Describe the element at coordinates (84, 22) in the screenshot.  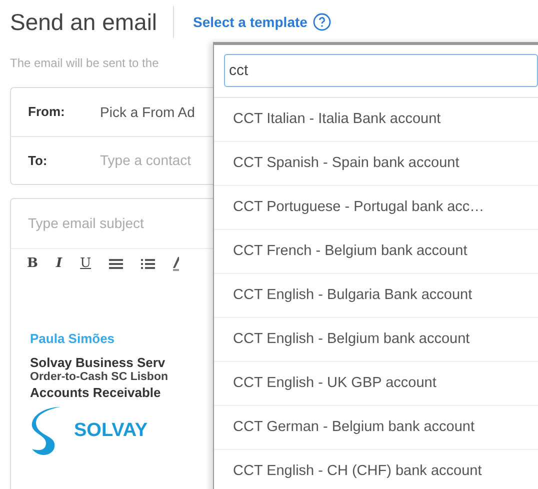
I see `page-title: Send an email` at that location.